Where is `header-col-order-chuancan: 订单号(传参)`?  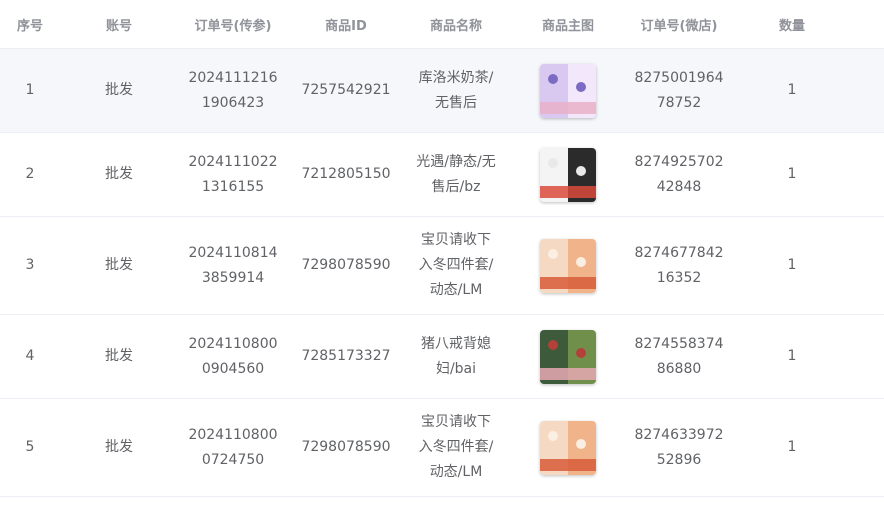 header-col-order-chuancan: 订单号(传参) is located at coordinates (233, 24).